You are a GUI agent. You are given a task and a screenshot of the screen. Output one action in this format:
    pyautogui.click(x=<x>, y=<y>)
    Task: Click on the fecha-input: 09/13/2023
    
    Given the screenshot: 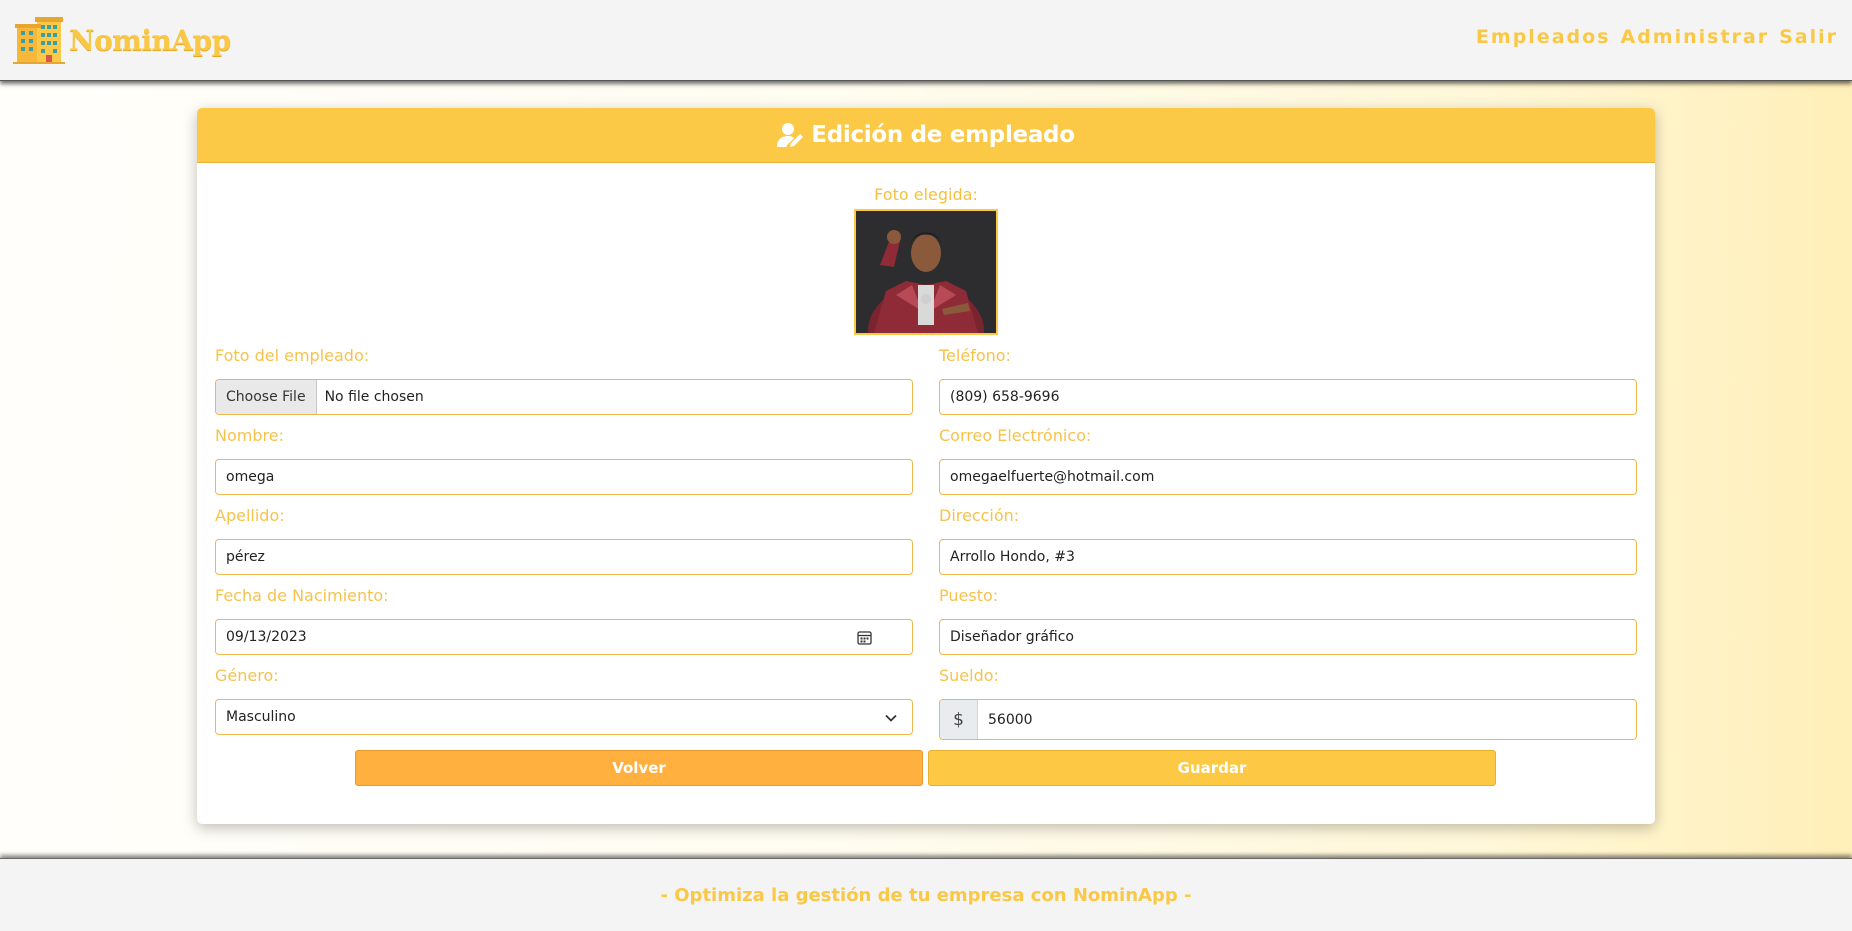 What is the action you would take?
    pyautogui.click(x=564, y=637)
    